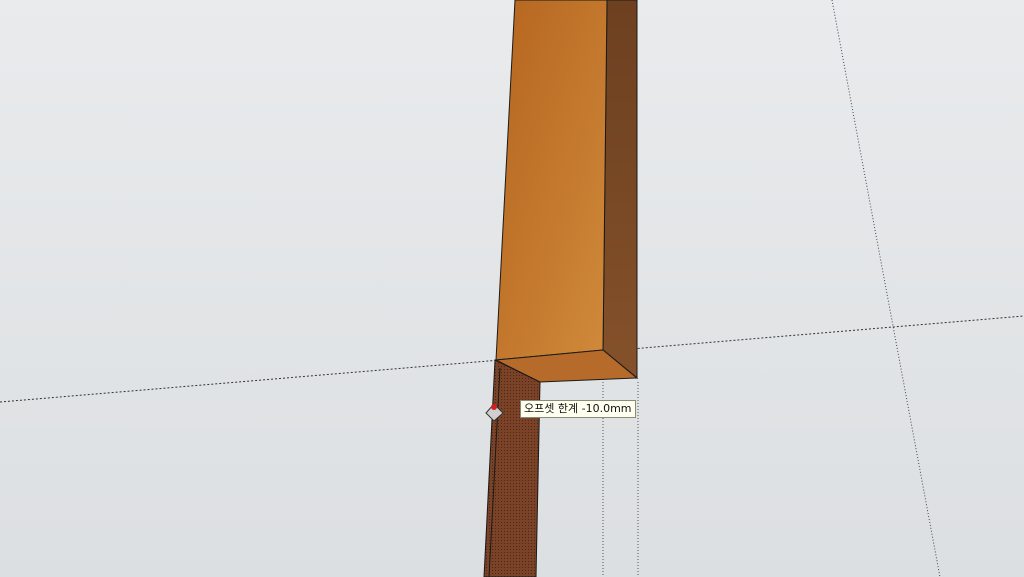 The image size is (1024, 577). I want to click on offset-limit-tooltip: 오프셋 한계 -10.0mm, so click(578, 409).